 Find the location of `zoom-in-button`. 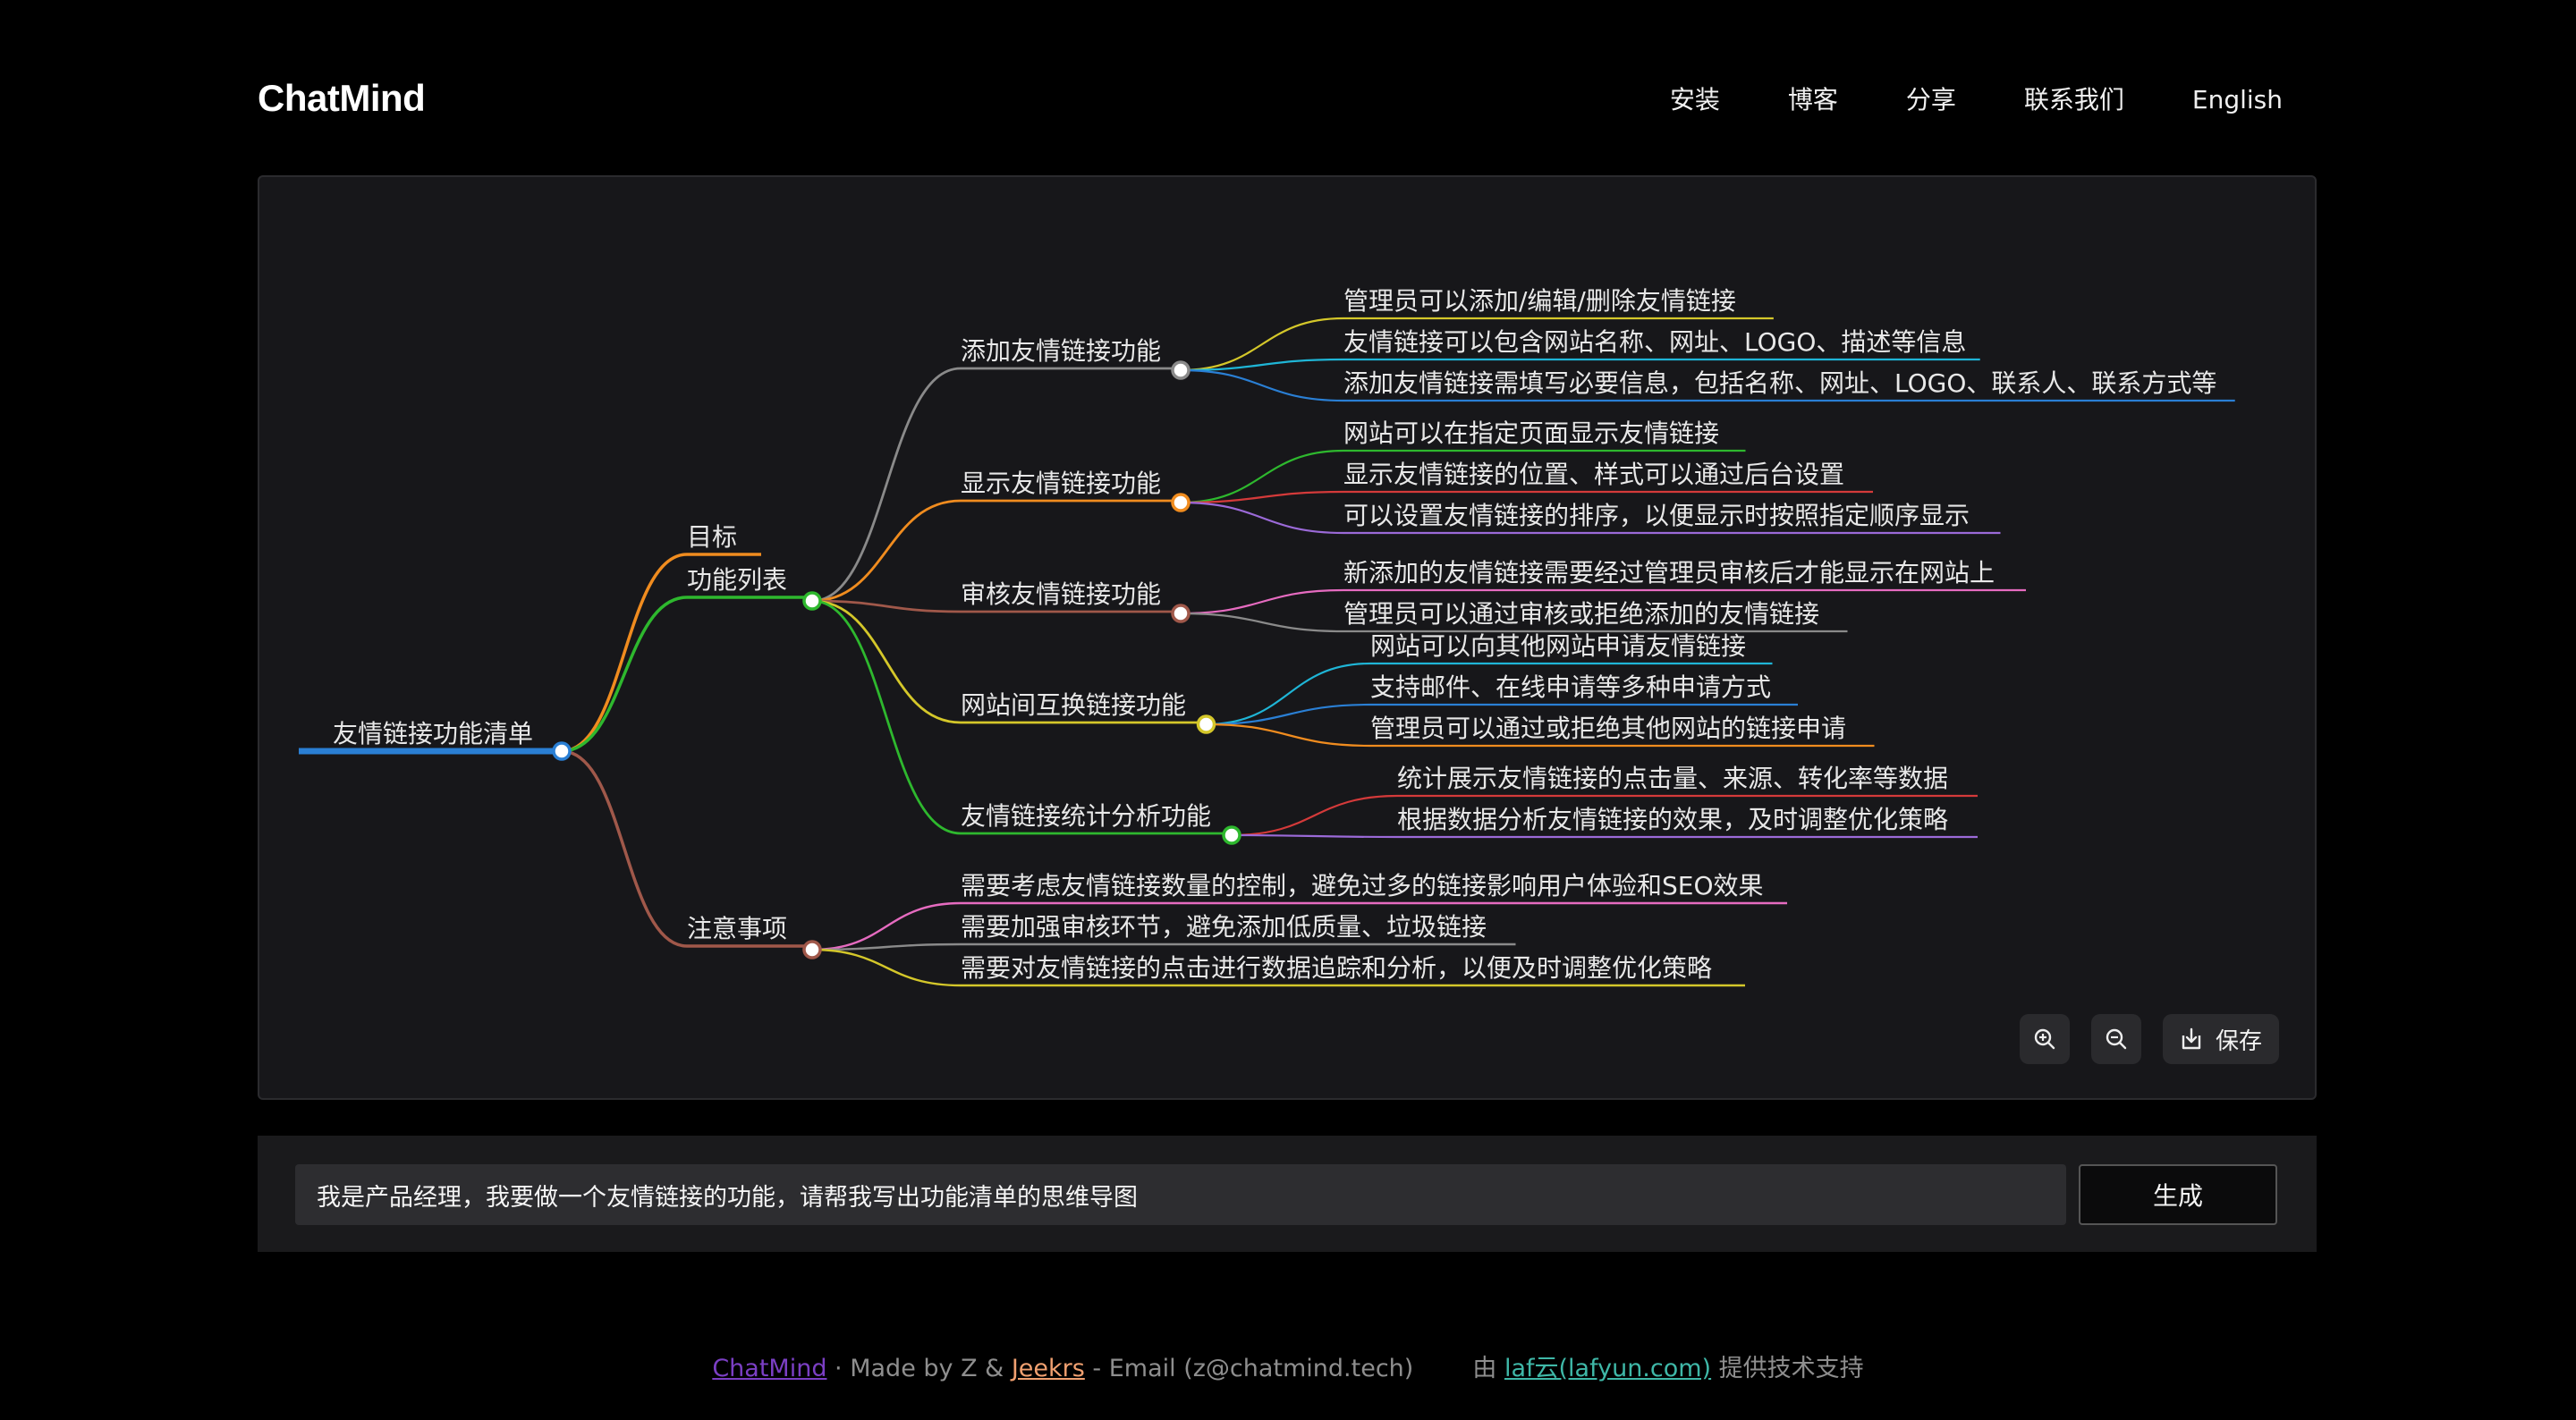

zoom-in-button is located at coordinates (2045, 1039).